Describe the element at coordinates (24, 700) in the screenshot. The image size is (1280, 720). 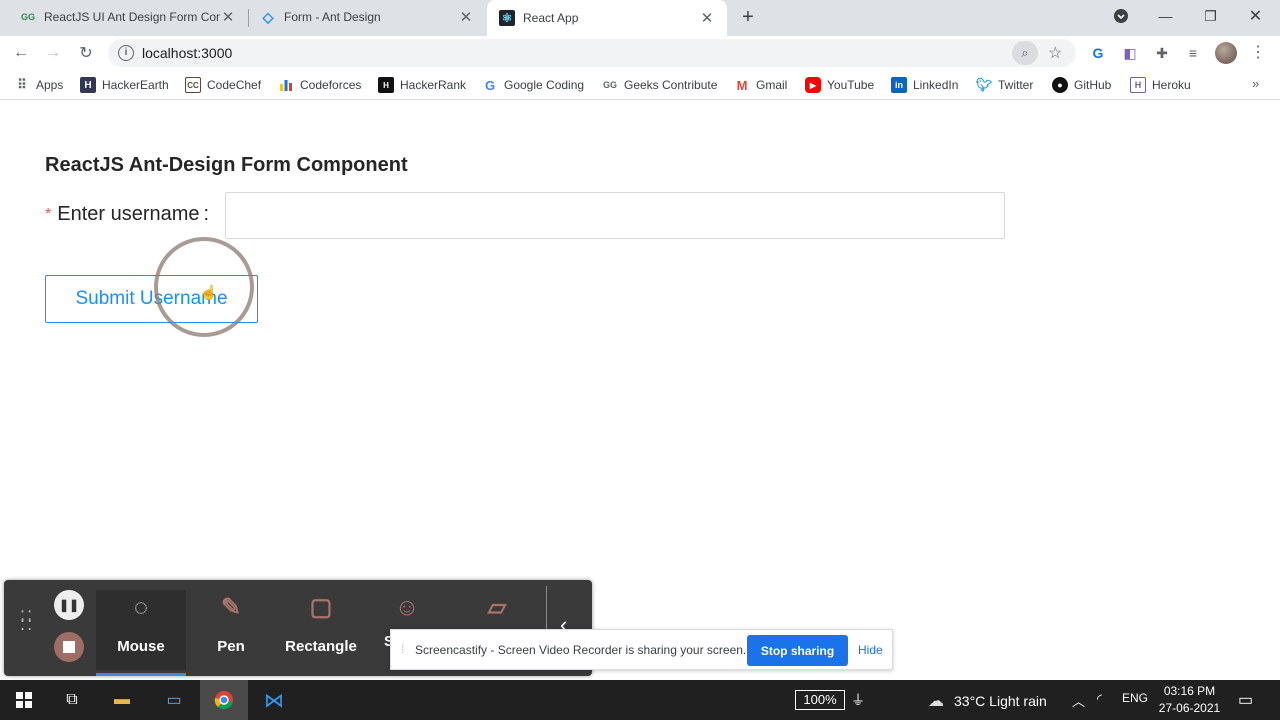
I see `windows-start-icon` at that location.